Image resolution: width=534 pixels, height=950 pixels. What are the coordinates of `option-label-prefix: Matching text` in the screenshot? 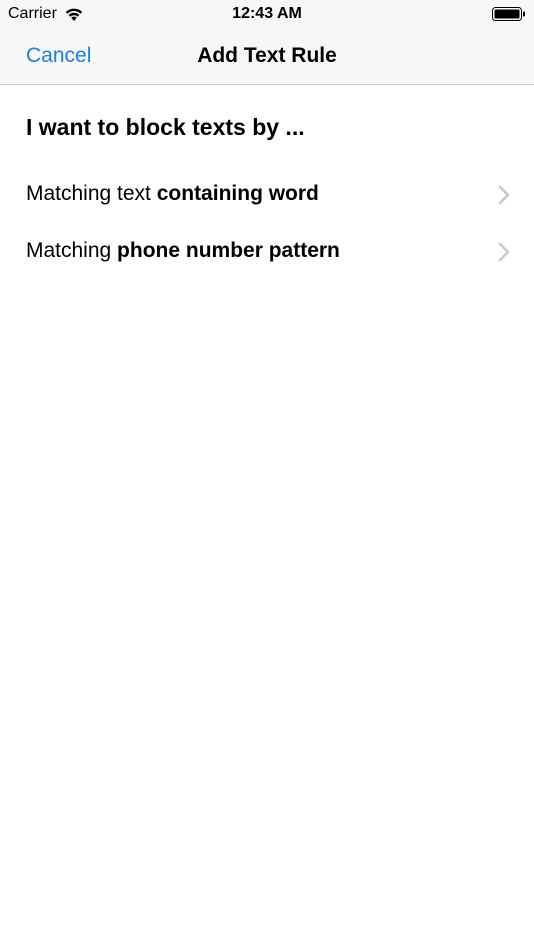 It's located at (91, 193).